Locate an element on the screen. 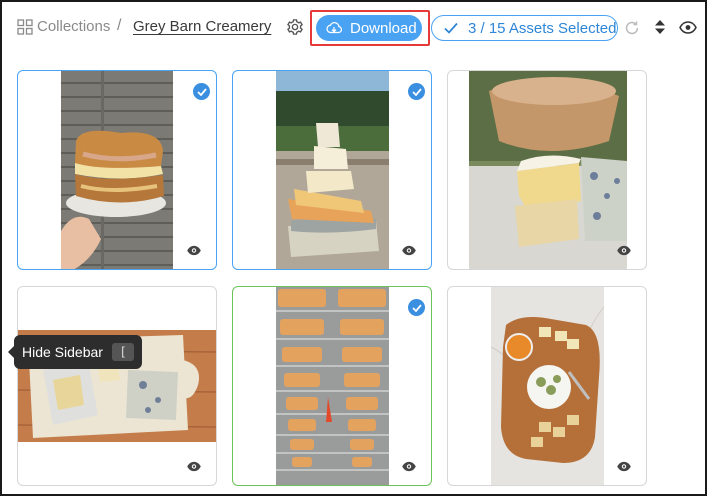 This screenshot has height=496, width=707. grid-icon is located at coordinates (25, 27).